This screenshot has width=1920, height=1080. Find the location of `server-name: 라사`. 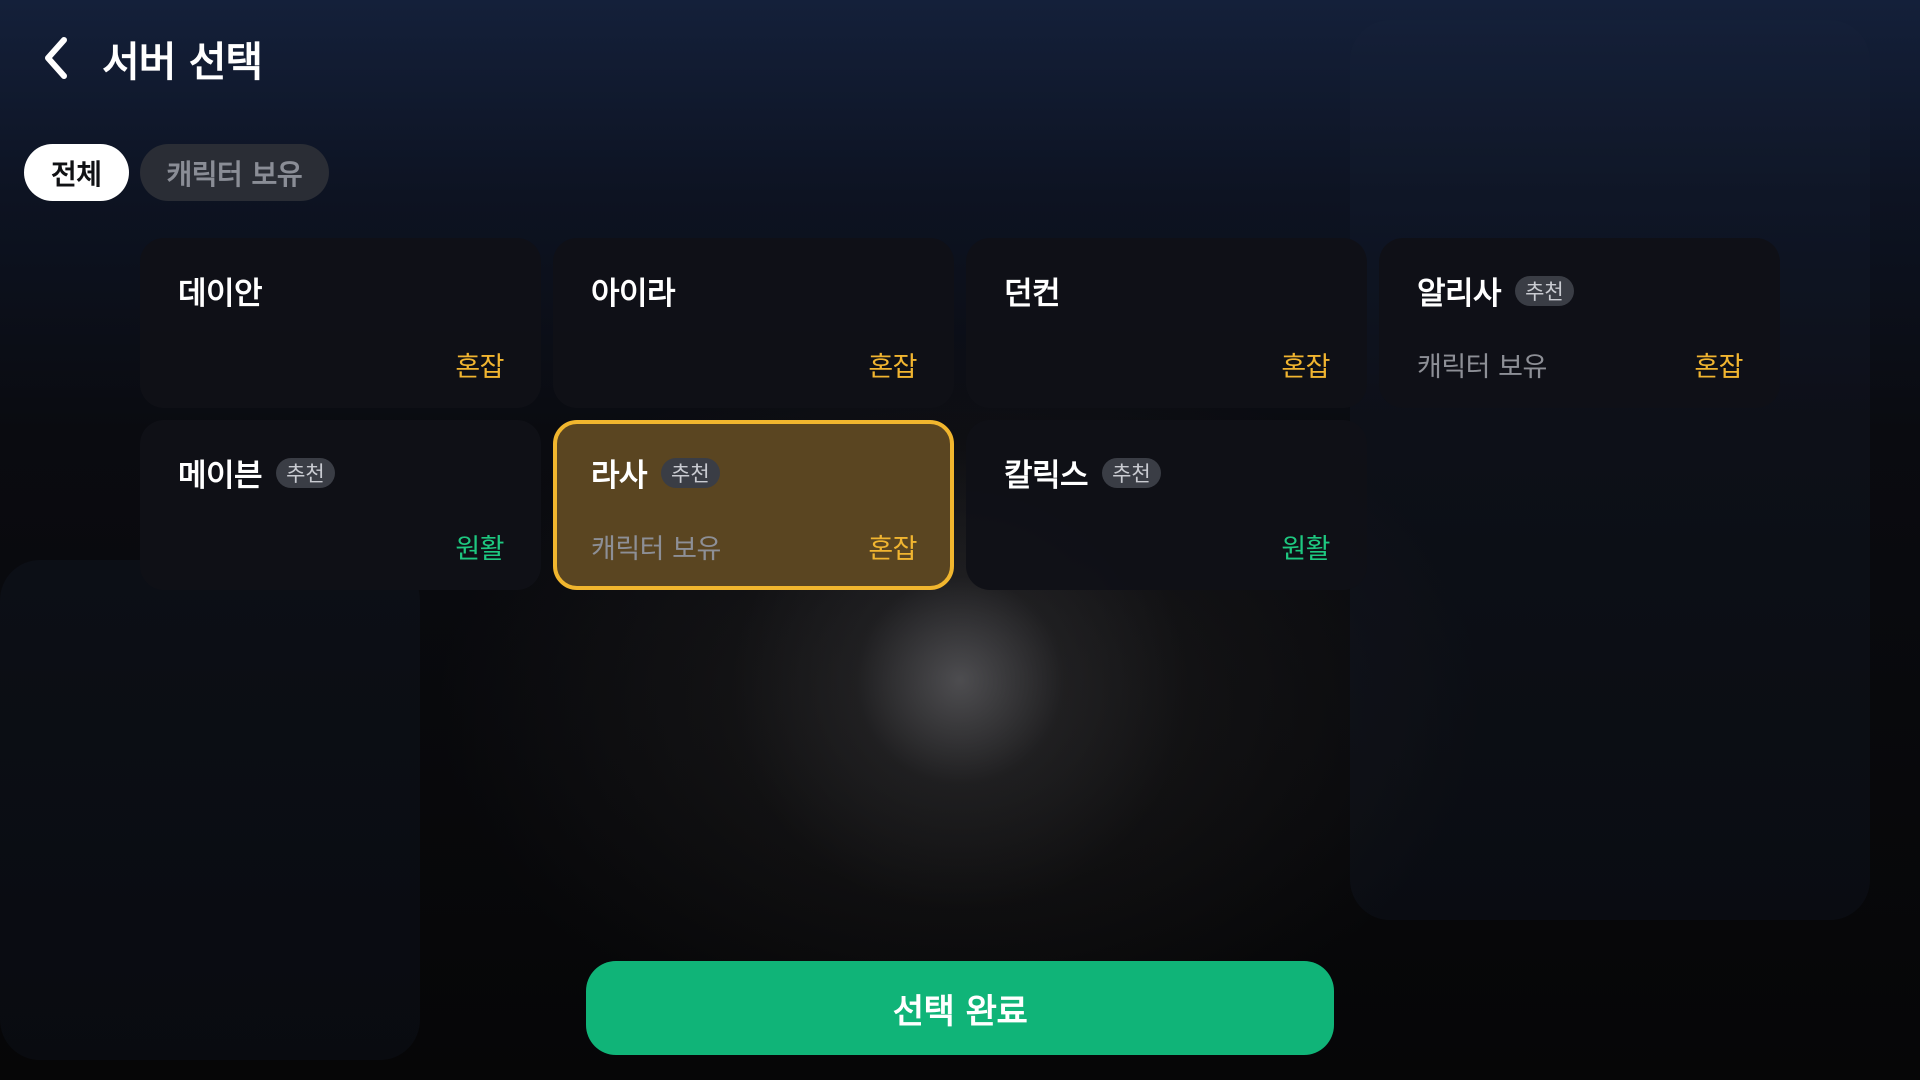

server-name: 라사 is located at coordinates (619, 476).